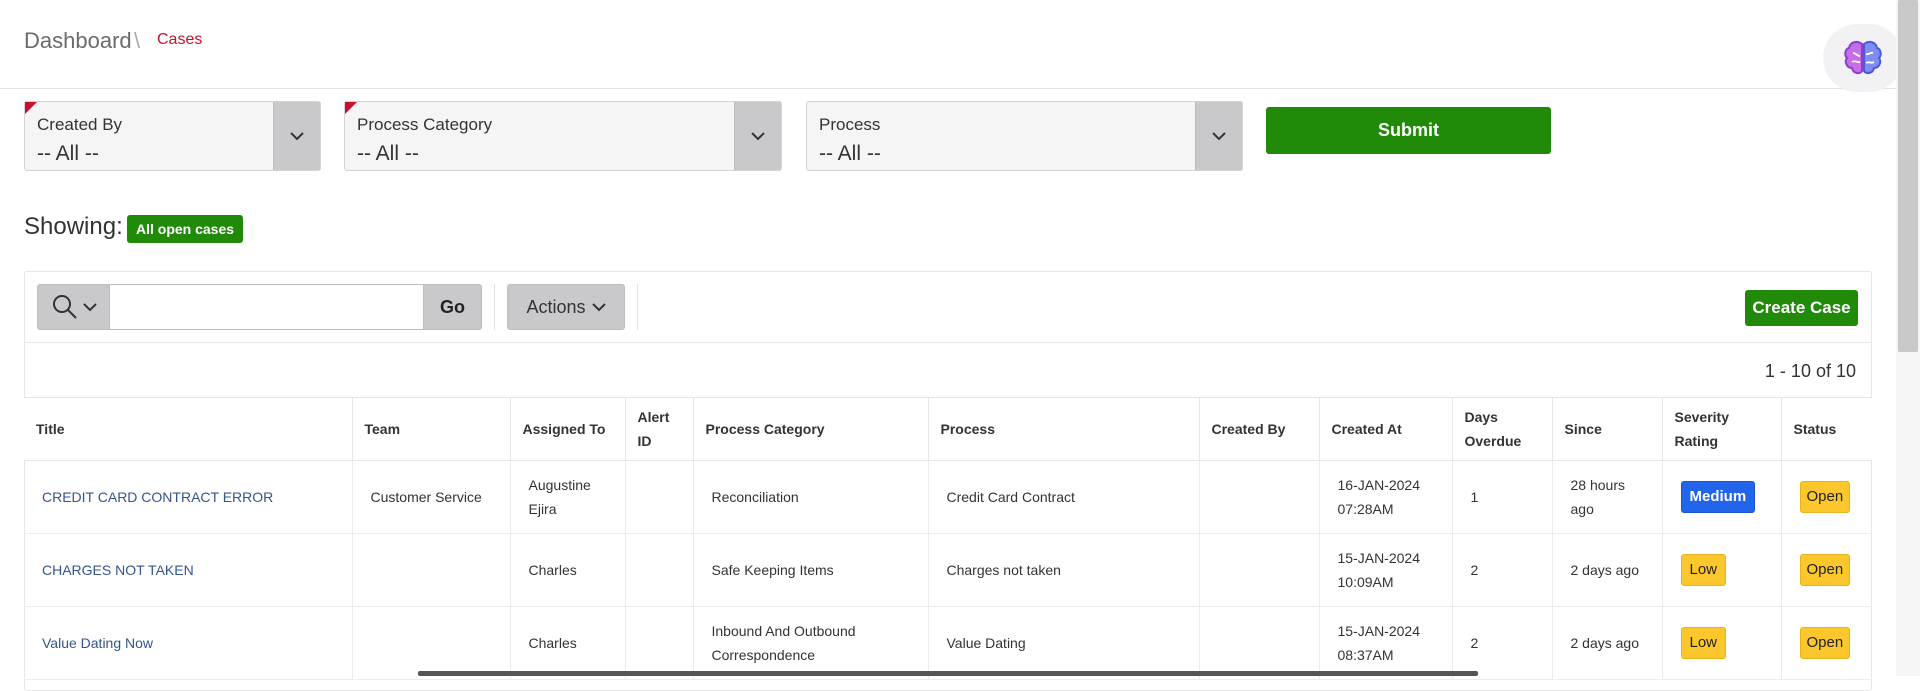  Describe the element at coordinates (1408, 130) in the screenshot. I see `submit-button: Submit` at that location.